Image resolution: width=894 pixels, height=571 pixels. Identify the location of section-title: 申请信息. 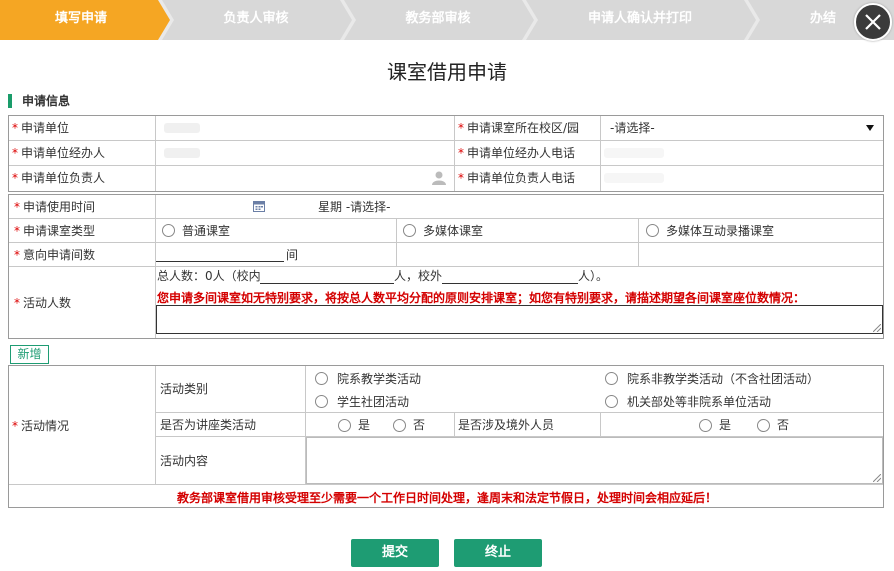
(39, 101).